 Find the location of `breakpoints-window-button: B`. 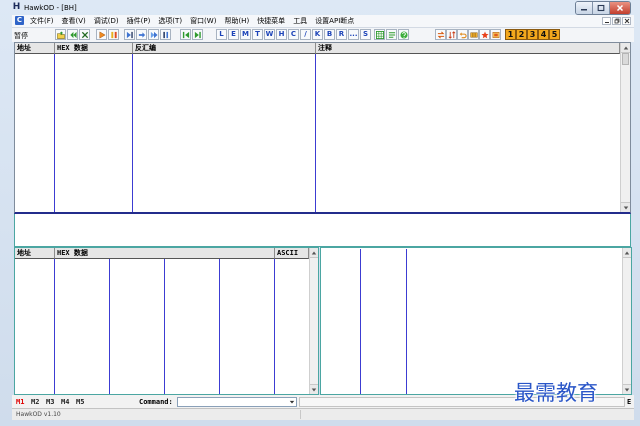

breakpoints-window-button: B is located at coordinates (329, 34).